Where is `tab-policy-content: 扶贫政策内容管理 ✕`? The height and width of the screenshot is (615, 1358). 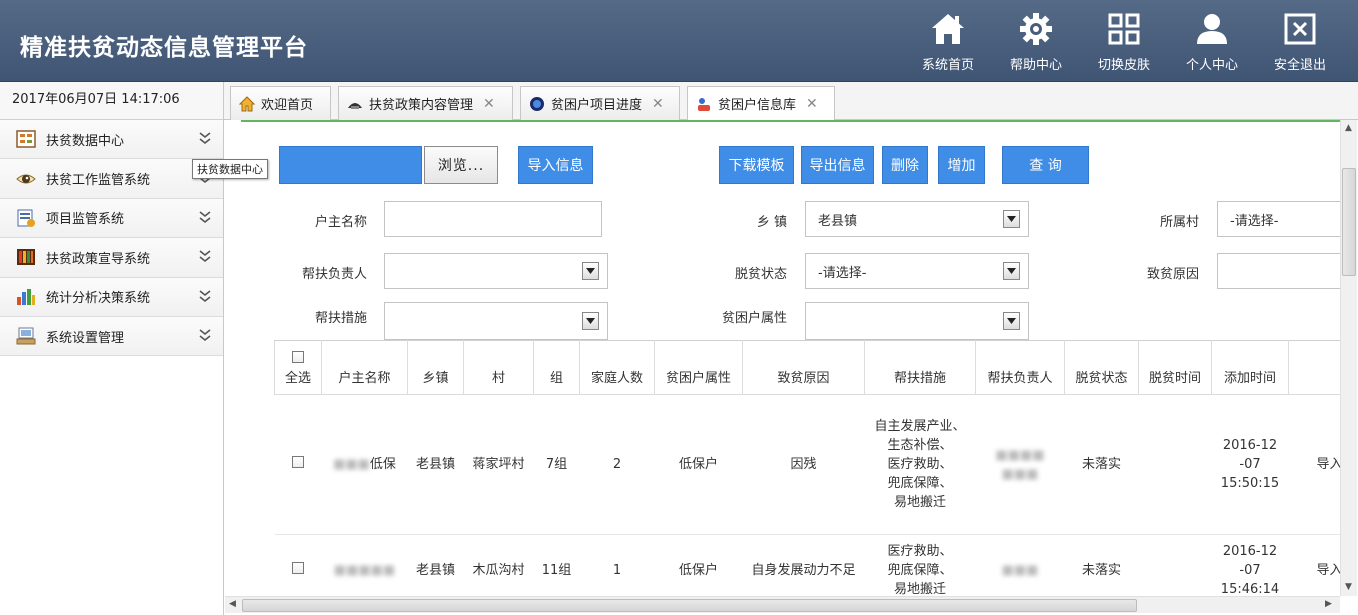
tab-policy-content: 扶贫政策内容管理 ✕ is located at coordinates (425, 103).